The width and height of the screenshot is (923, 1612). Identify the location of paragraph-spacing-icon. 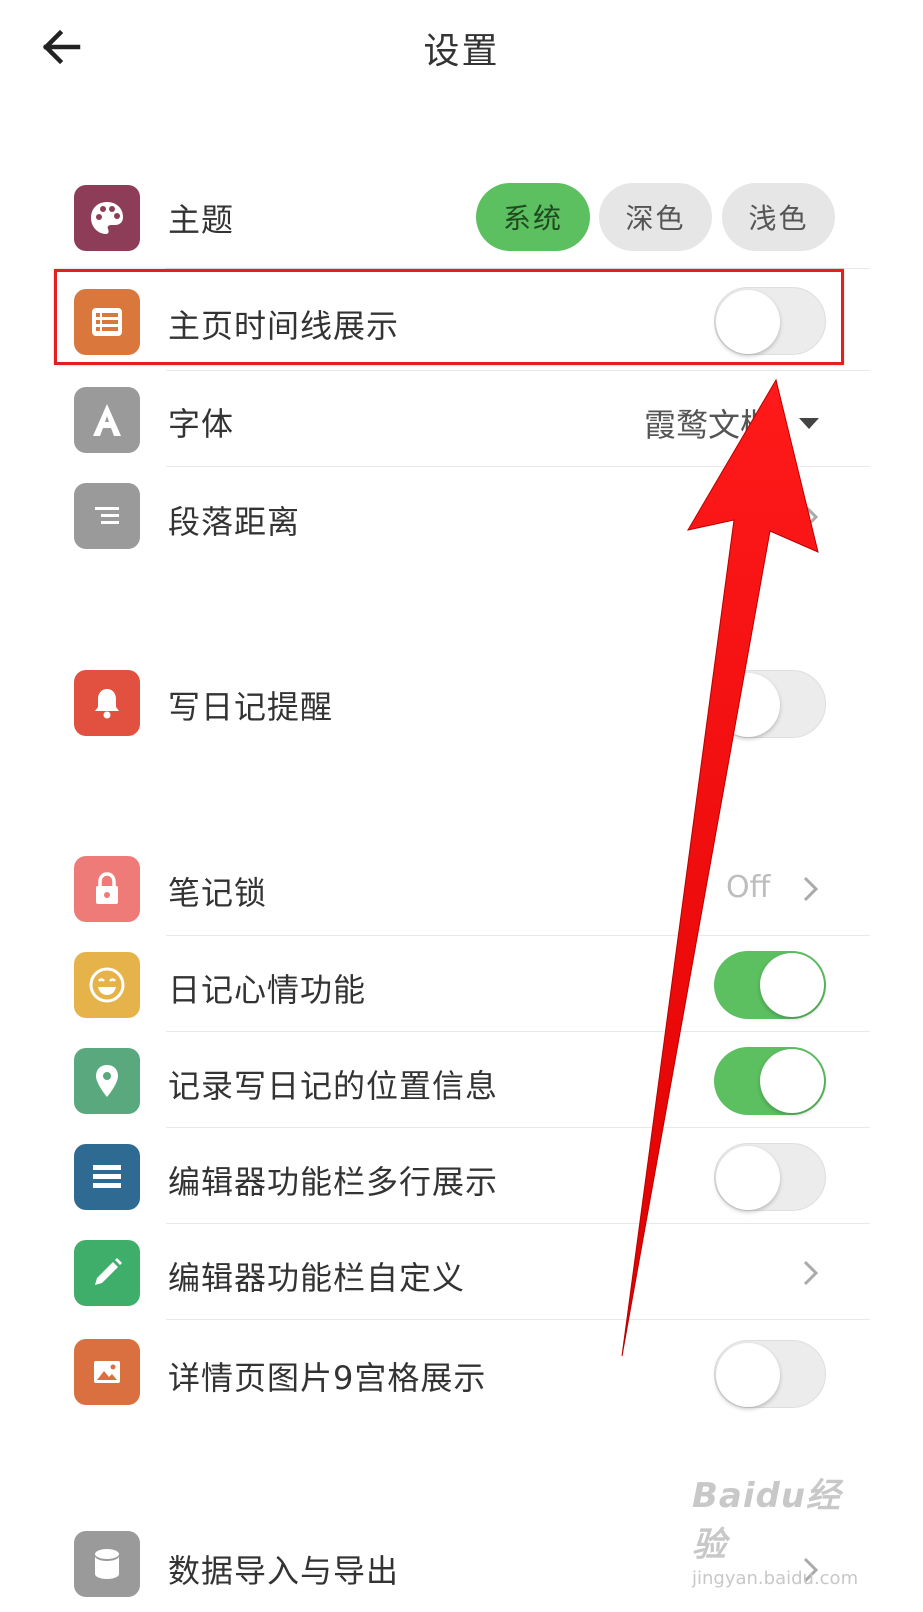
(107, 516).